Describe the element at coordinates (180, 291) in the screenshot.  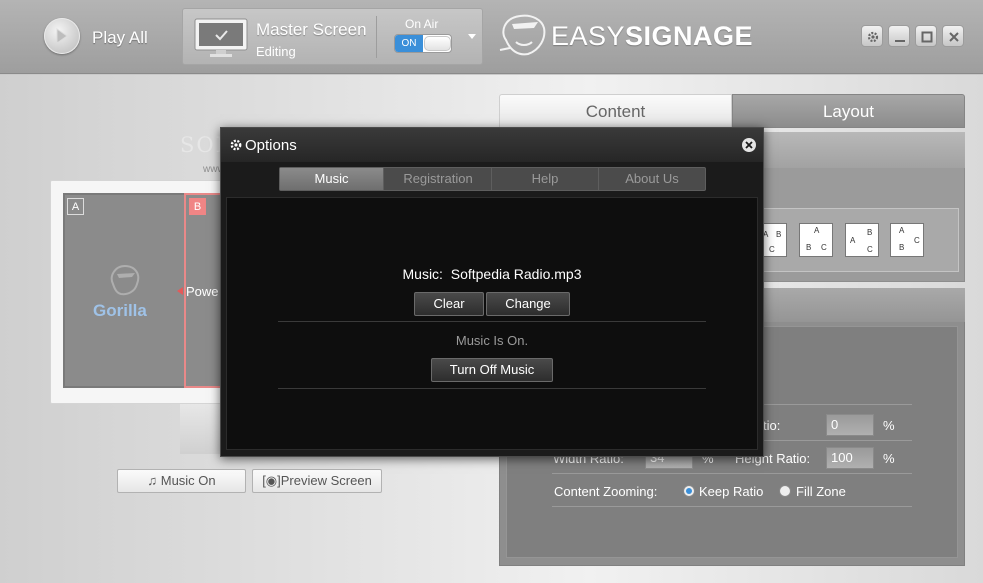
I see `marquee-arrow-icon` at that location.